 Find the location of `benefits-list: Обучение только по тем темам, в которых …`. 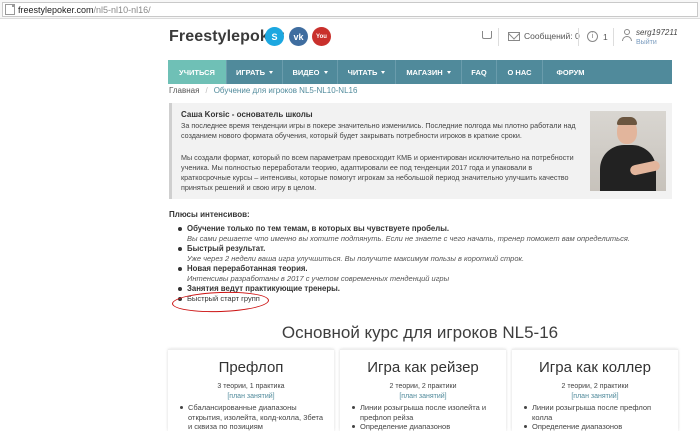

benefits-list: Обучение только по тем темам, в которых … is located at coordinates (428, 264).